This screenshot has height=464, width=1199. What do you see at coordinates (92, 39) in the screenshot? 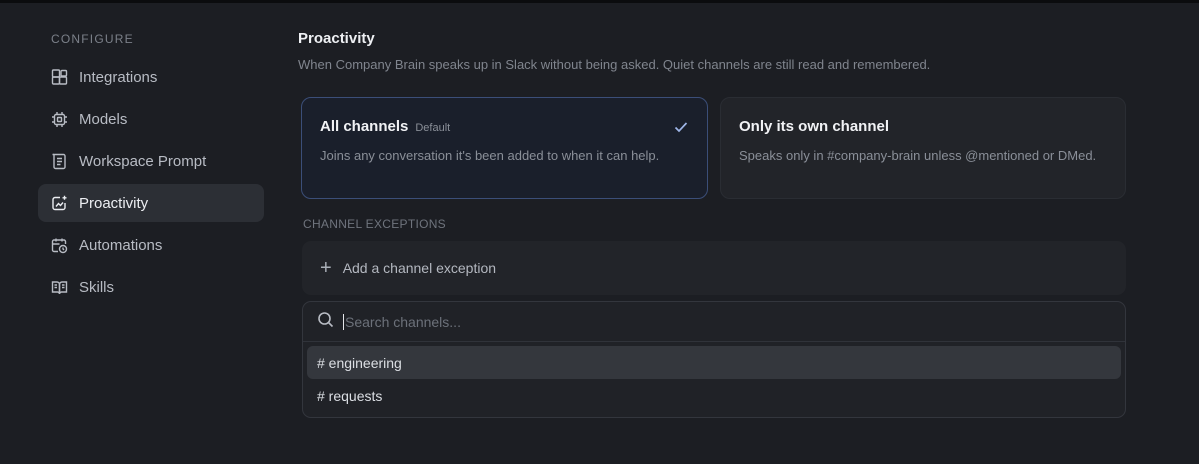
I see `sidebar-section-label: CONFIGURE` at bounding box center [92, 39].